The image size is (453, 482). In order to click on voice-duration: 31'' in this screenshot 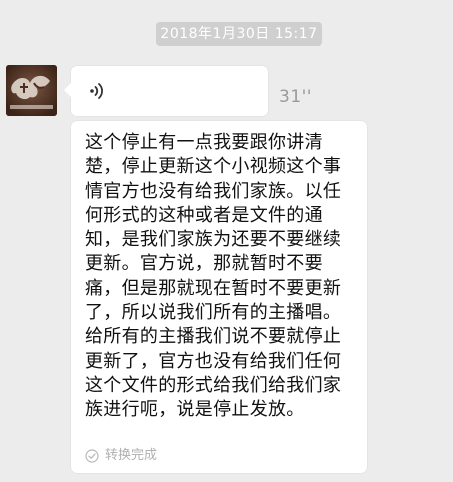, I will do `click(295, 97)`.